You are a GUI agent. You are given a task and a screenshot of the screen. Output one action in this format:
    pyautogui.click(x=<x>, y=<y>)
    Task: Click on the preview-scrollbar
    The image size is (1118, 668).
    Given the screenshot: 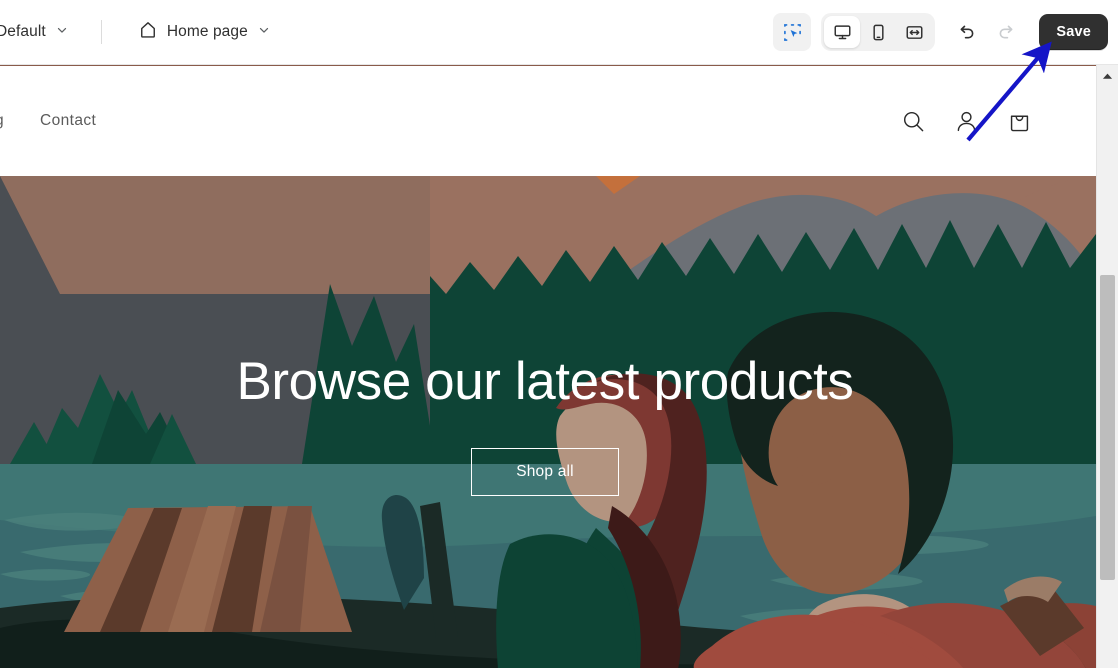 What is the action you would take?
    pyautogui.click(x=1107, y=366)
    